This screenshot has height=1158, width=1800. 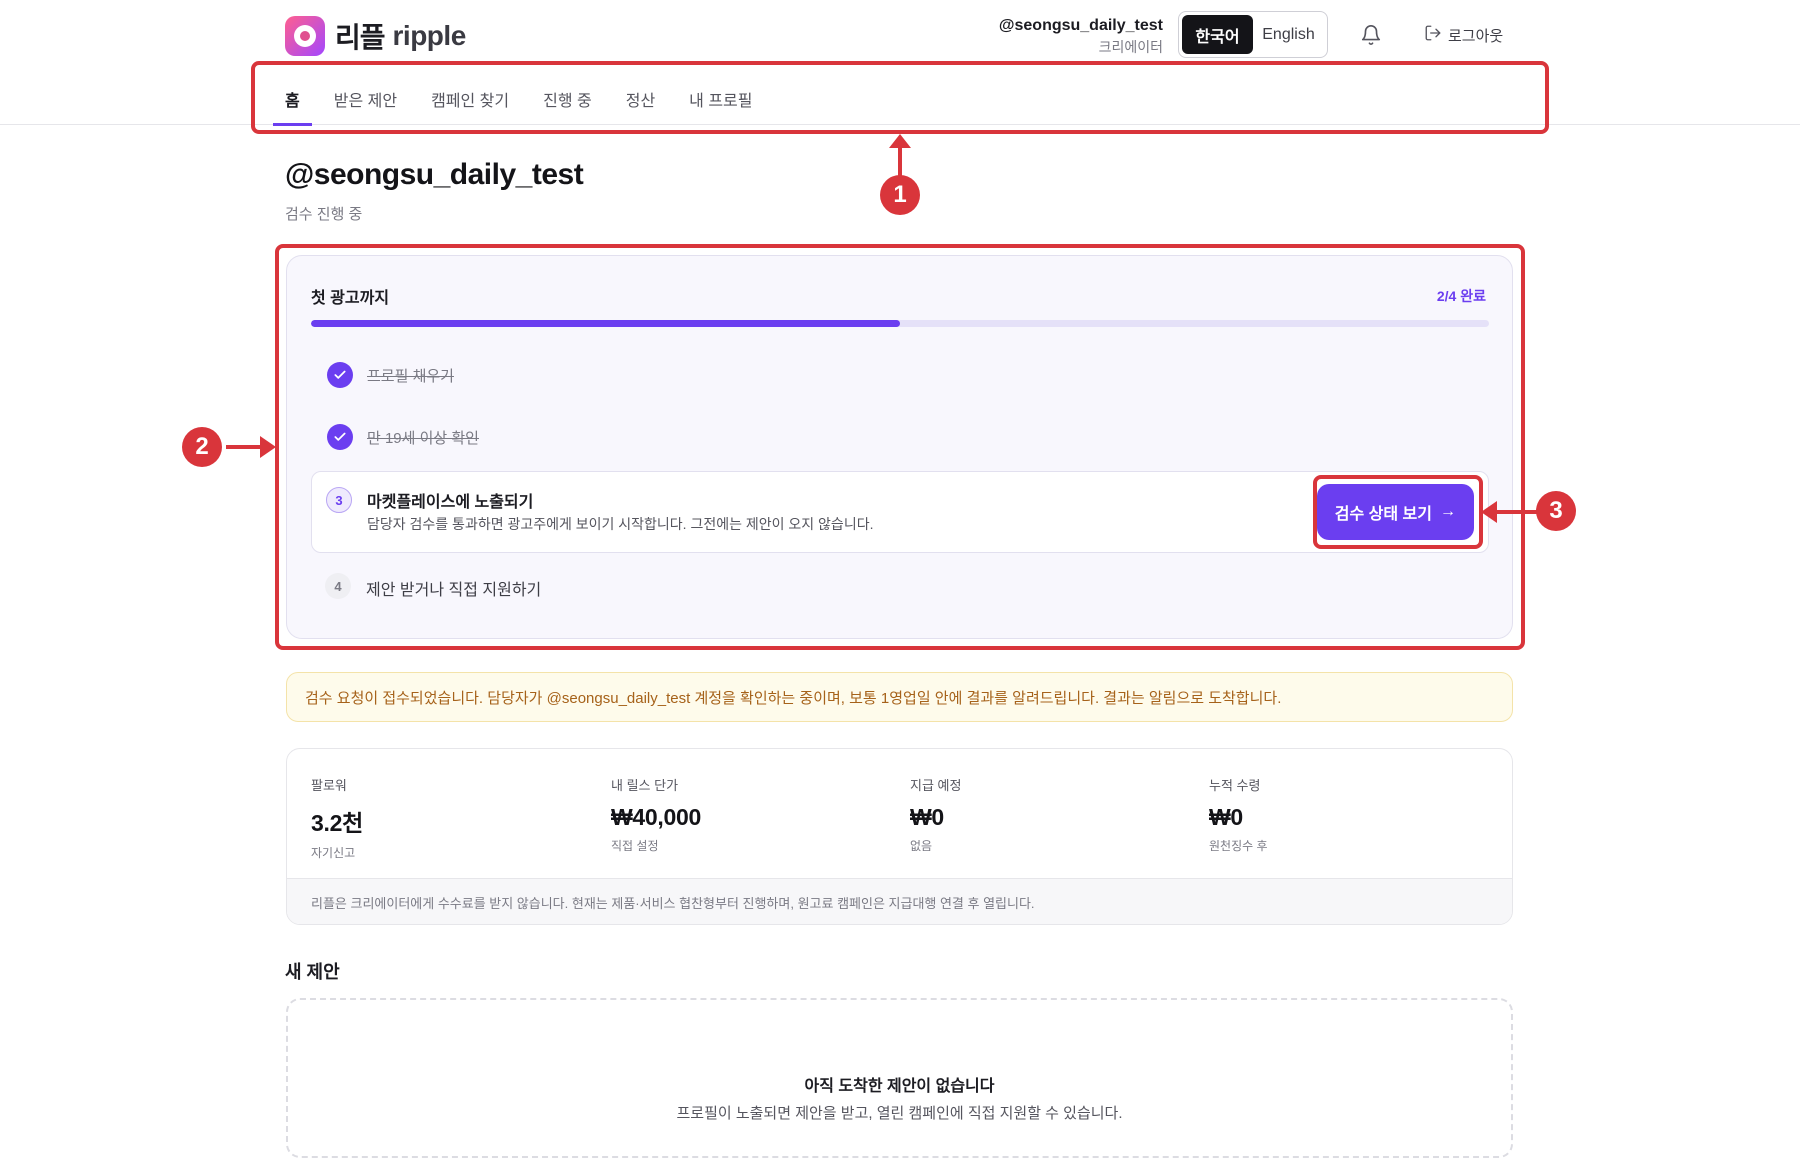 I want to click on empty-state-description: 프로필이 노출되면 제안을 받고, 열린 캠페인에 직접 지원할 수 있습니다., so click(x=899, y=1113).